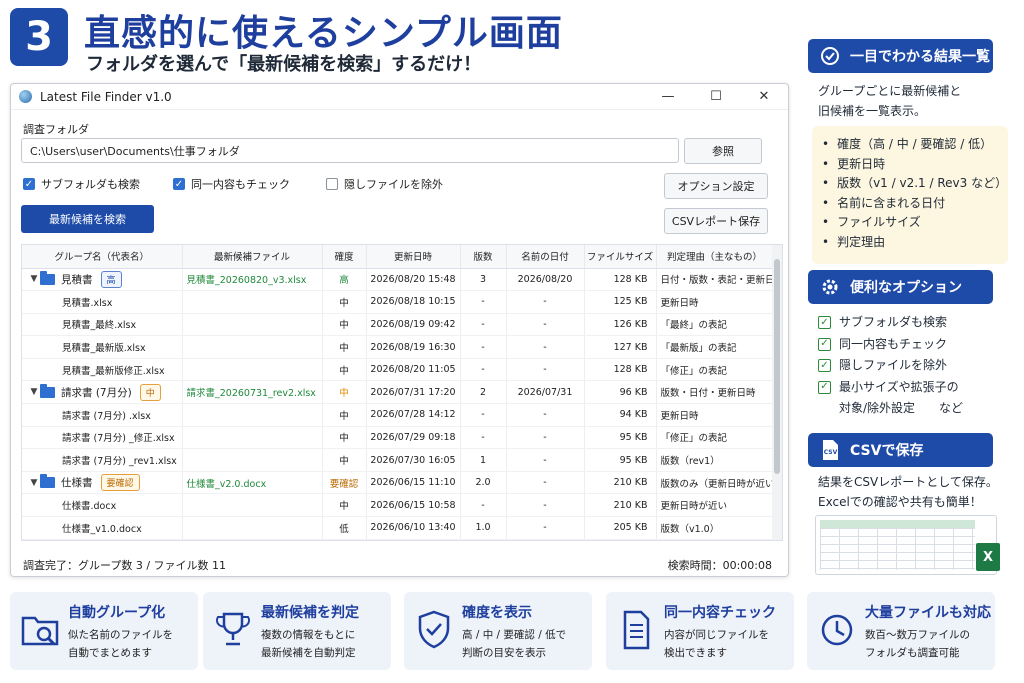 The width and height of the screenshot is (1024, 683). What do you see at coordinates (240, 184) in the screenshot?
I see `checkbox-same-content-label: 同一内容もチェック` at bounding box center [240, 184].